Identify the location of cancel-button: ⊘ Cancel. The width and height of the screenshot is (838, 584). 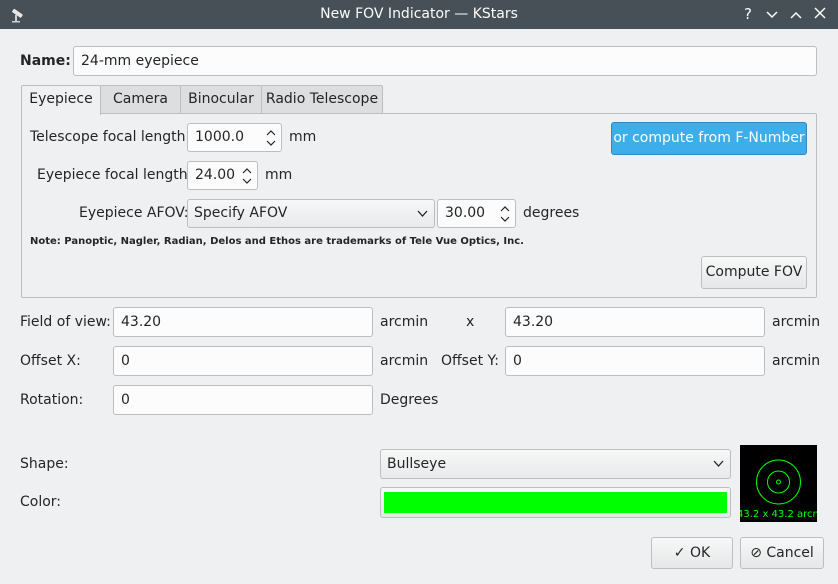
(782, 553).